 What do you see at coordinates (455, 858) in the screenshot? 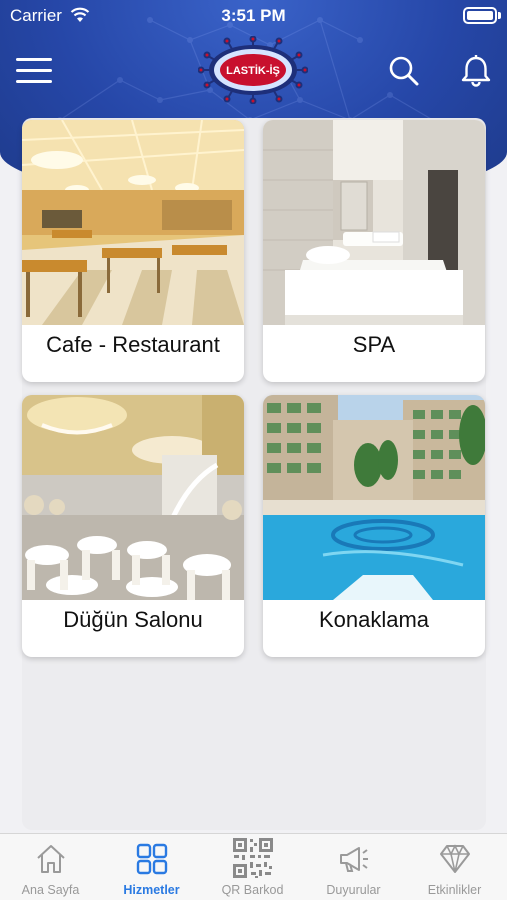
I see `diamond-icon` at bounding box center [455, 858].